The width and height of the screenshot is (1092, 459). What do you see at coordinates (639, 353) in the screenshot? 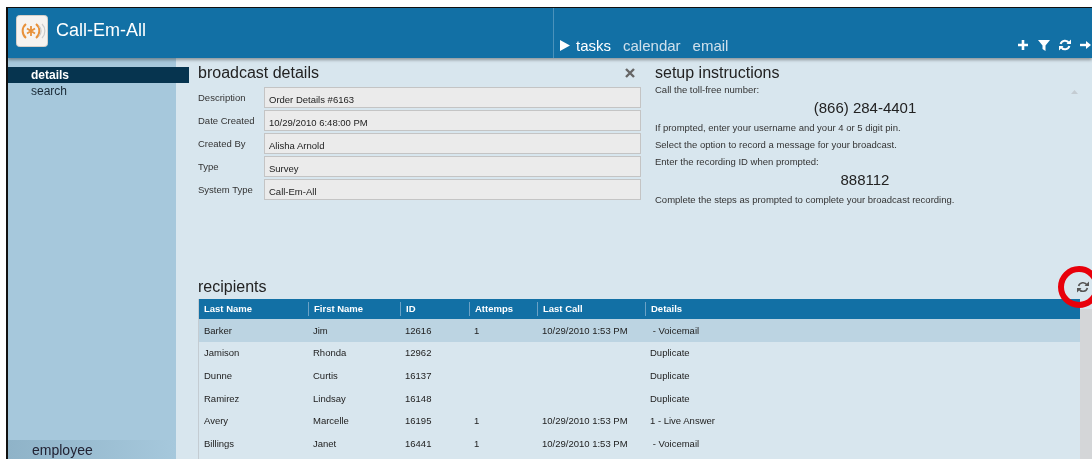
I see `table-row: Jamison Rhonda 12962 Duplicate` at bounding box center [639, 353].